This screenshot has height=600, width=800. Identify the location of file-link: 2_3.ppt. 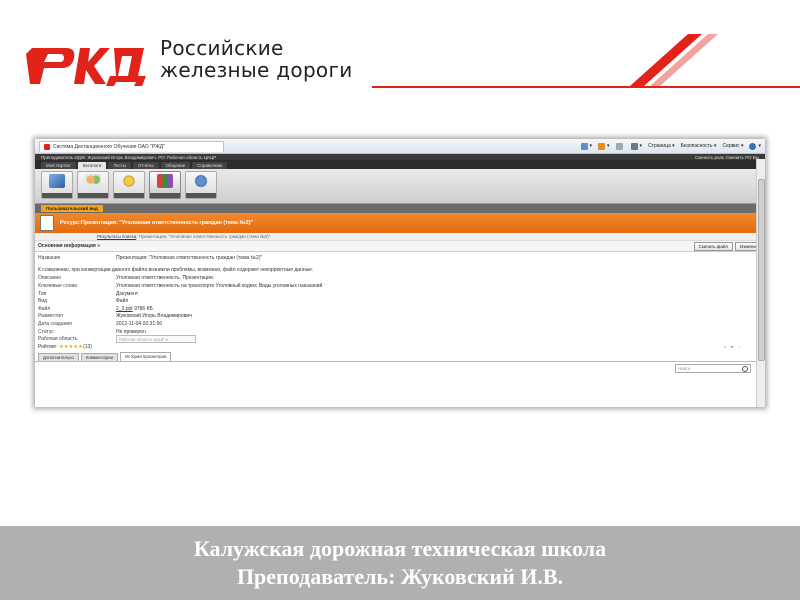
(124, 309).